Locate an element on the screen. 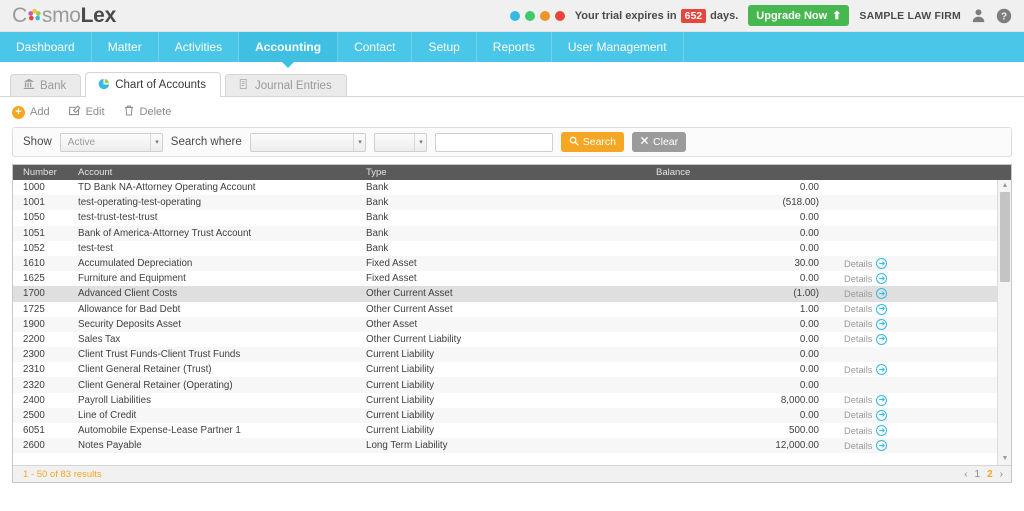 The height and width of the screenshot is (511, 1024). clear-button-label: Clear is located at coordinates (666, 142).